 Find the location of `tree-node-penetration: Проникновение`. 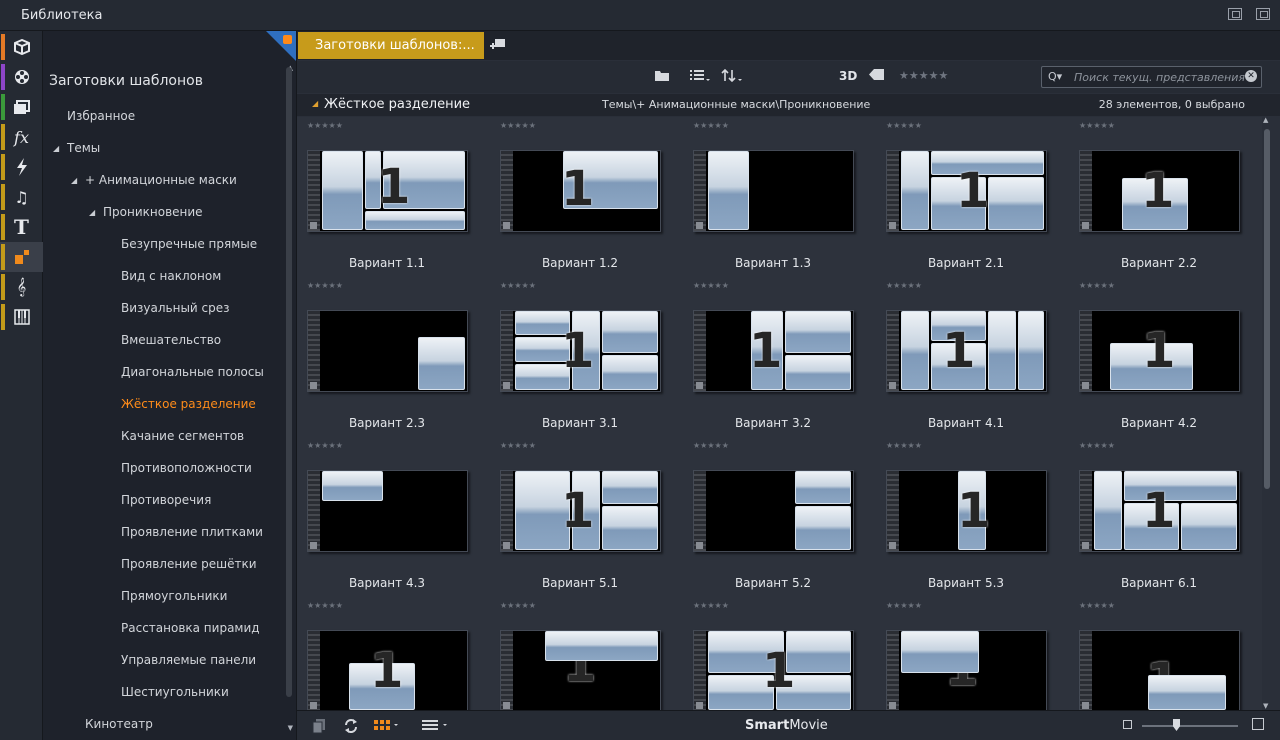

tree-node-penetration: Проникновение is located at coordinates (153, 212).